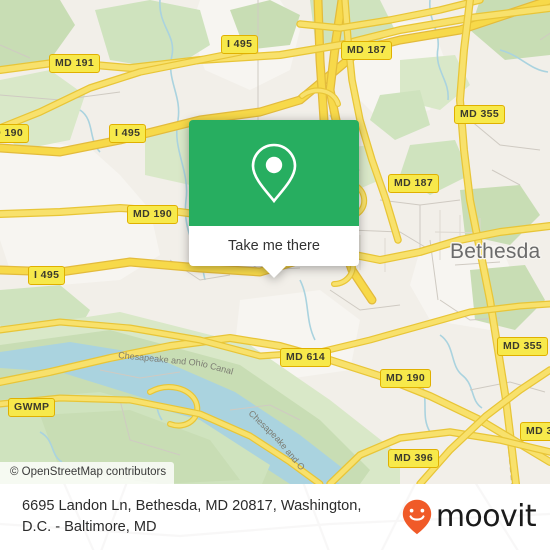 The width and height of the screenshot is (550, 550). Describe the element at coordinates (306, 357) in the screenshot. I see `road-shield: MD 614` at that location.